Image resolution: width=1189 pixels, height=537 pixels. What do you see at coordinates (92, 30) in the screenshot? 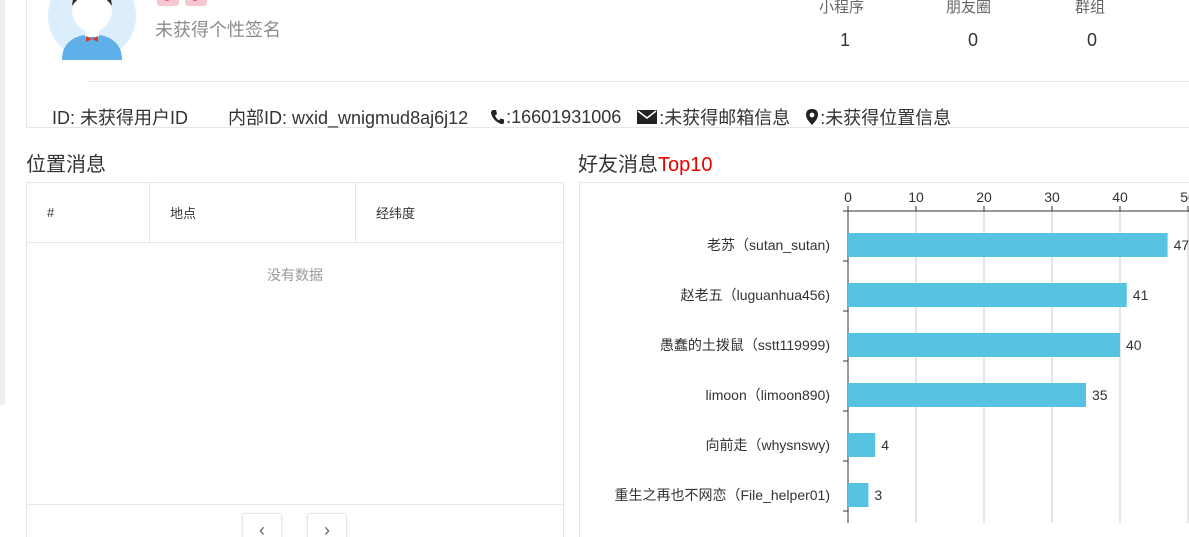
I see `avatar` at bounding box center [92, 30].